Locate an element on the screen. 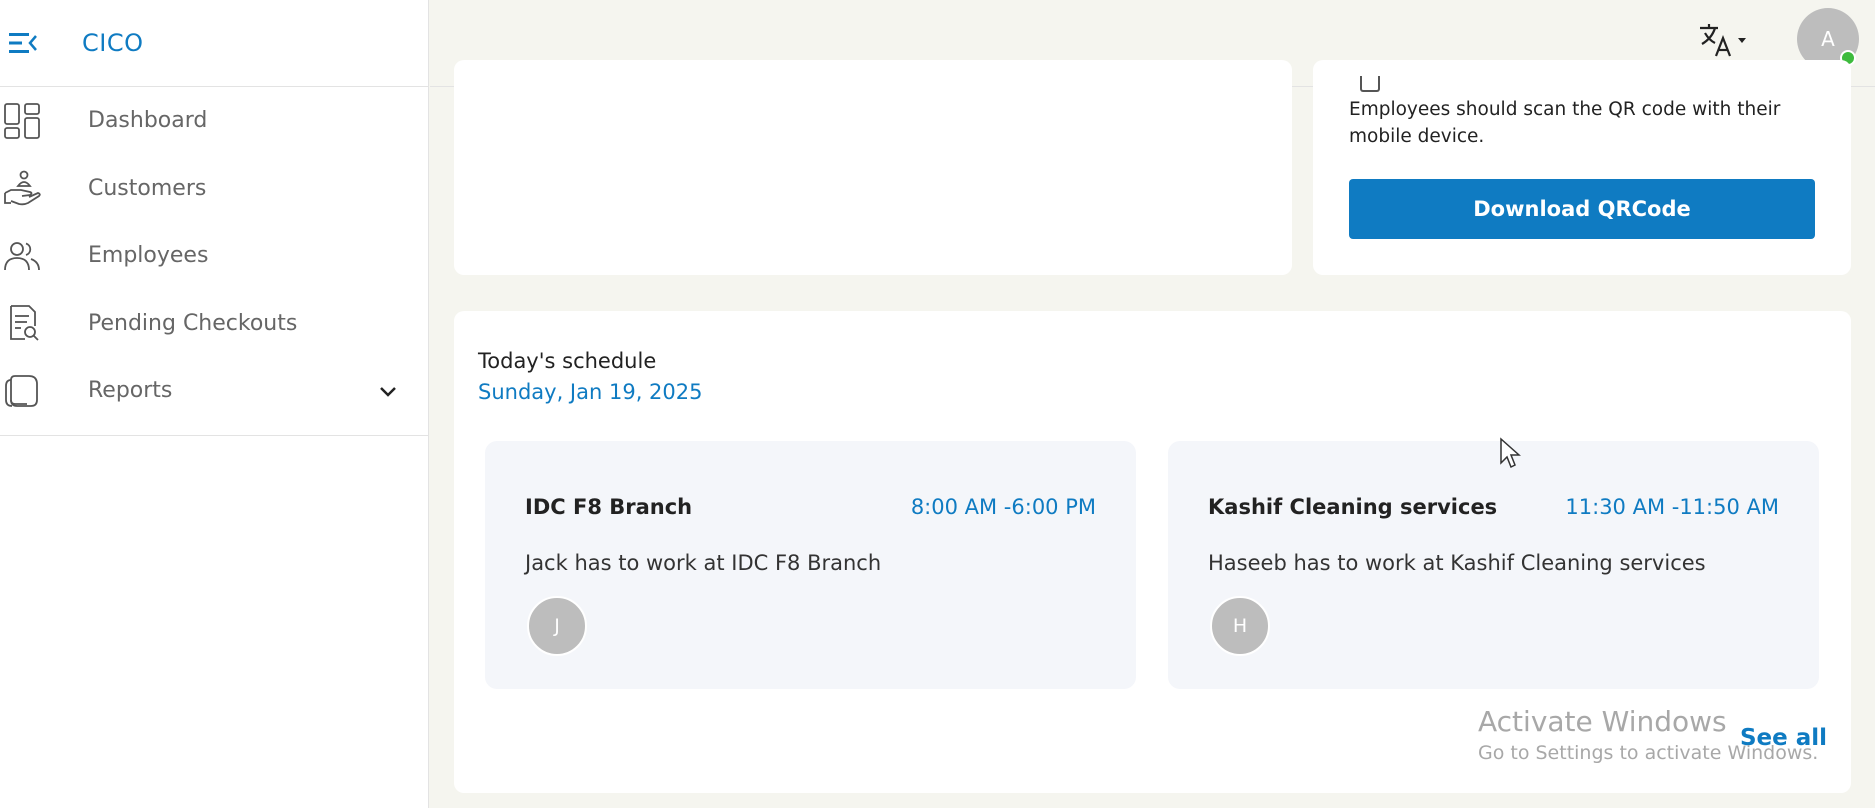  employee-avatar: H is located at coordinates (1240, 626).